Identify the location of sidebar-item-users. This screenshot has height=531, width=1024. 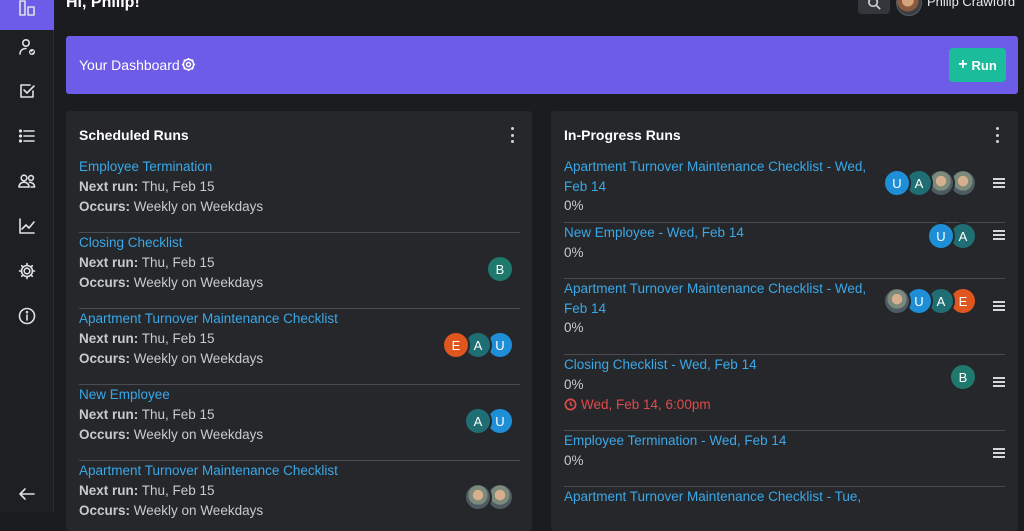
(27, 181).